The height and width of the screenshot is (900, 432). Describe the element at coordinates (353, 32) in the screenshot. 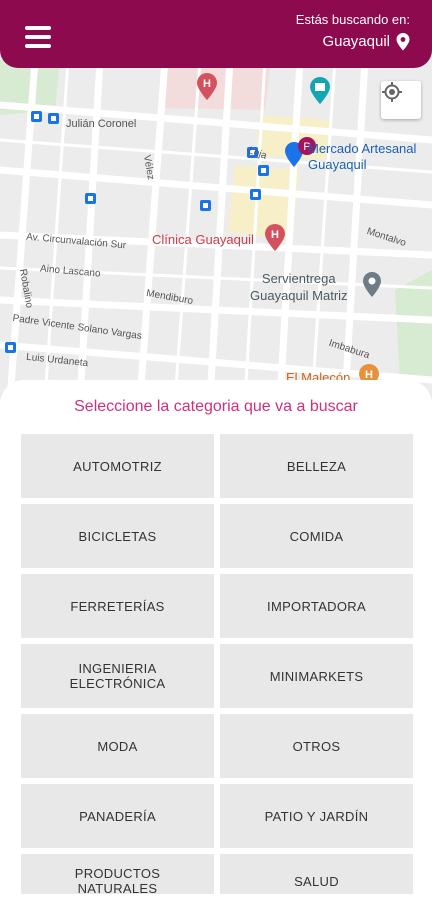

I see `location-selector: Estás buscando en: Guayaquil` at that location.